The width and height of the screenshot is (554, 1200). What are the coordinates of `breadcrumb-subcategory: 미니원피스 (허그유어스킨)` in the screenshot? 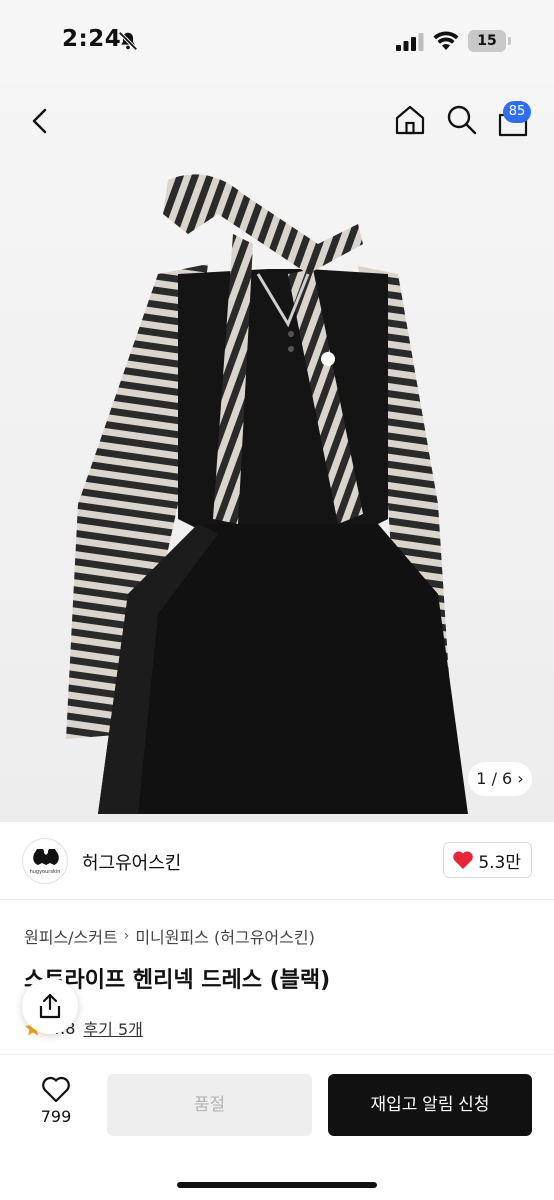 It's located at (225, 936).